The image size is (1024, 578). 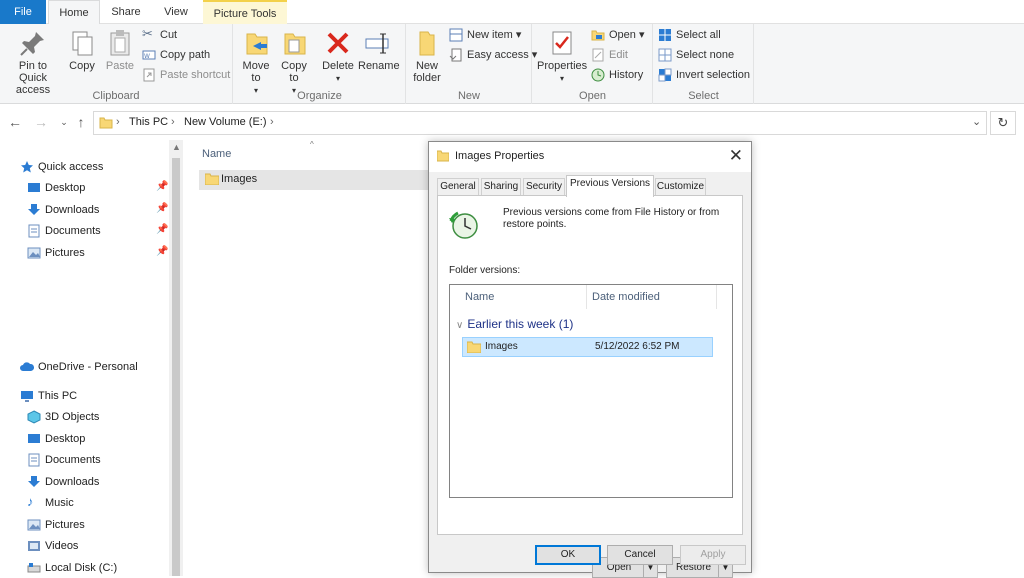 What do you see at coordinates (147, 56) in the screenshot?
I see `svg-text: W` at bounding box center [147, 56].